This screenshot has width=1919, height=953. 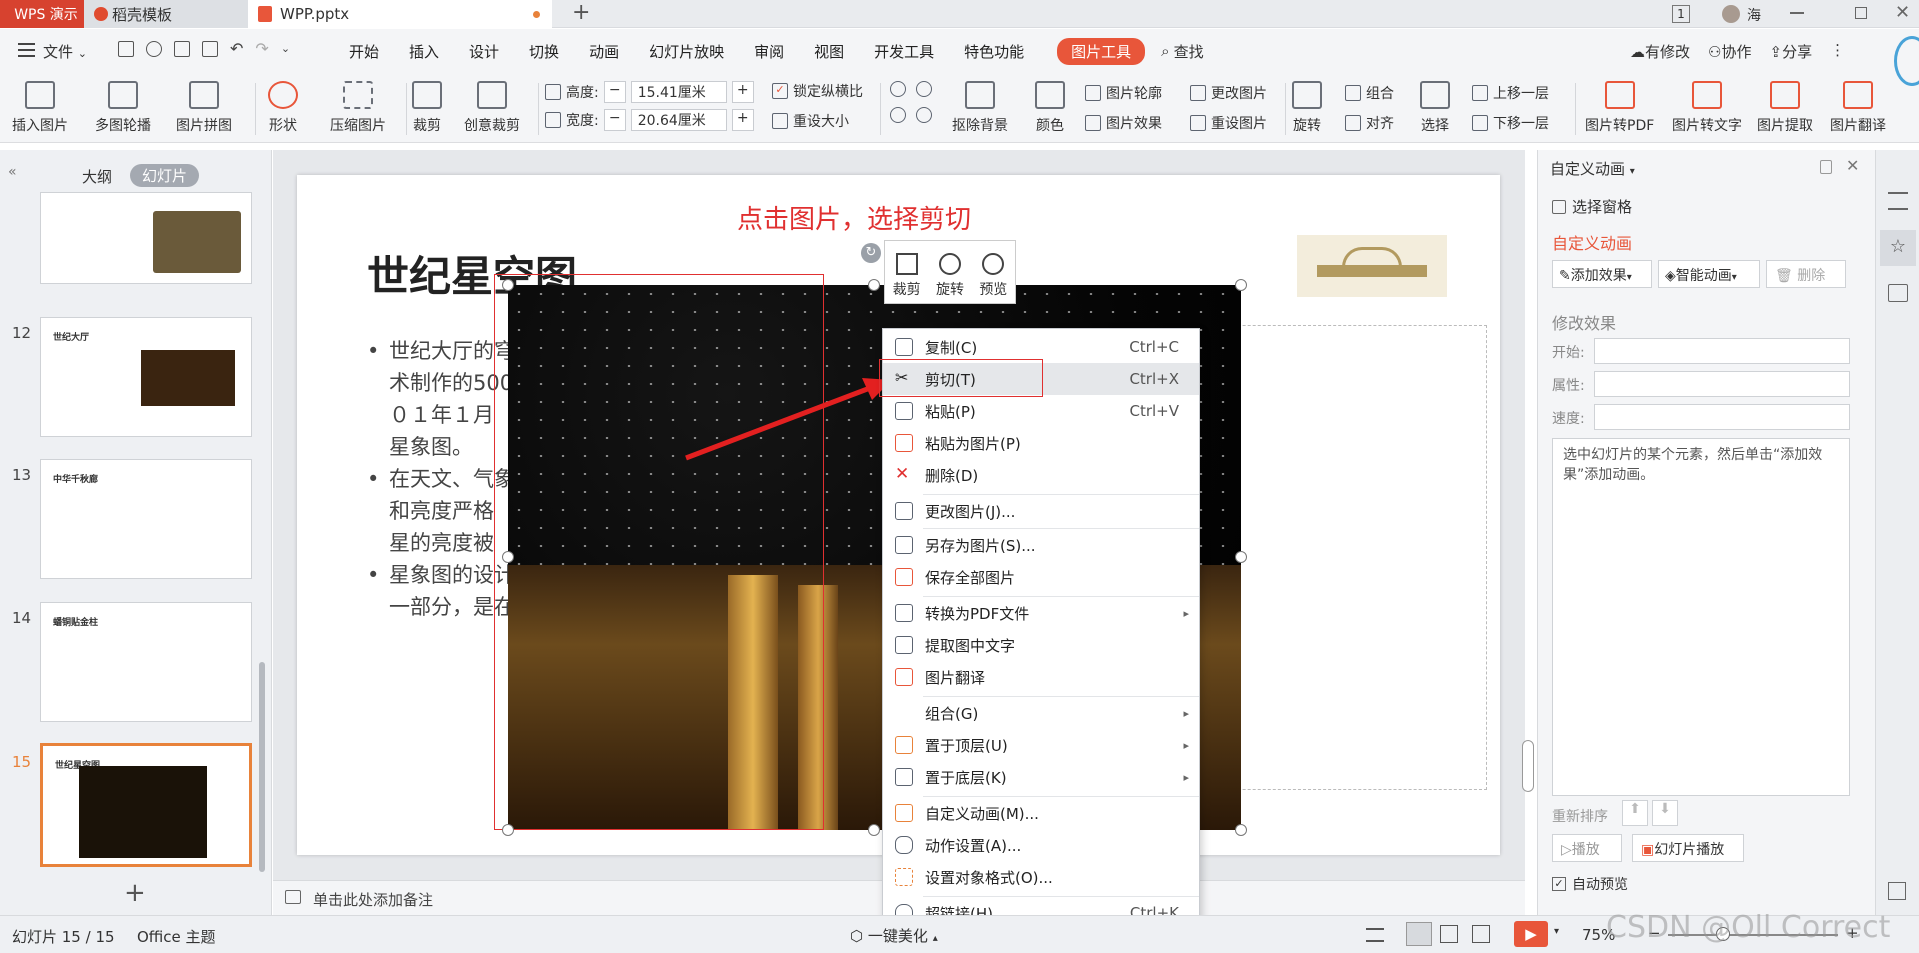 I want to click on height-increment: +, so click(x=742, y=92).